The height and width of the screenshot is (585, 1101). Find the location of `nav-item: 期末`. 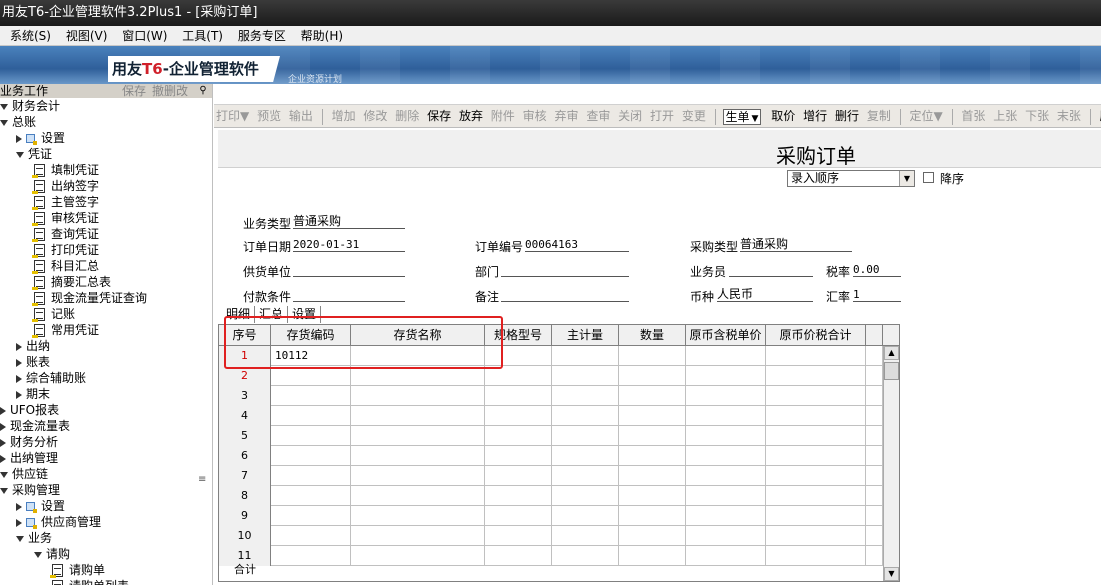

nav-item: 期末 is located at coordinates (106, 394).